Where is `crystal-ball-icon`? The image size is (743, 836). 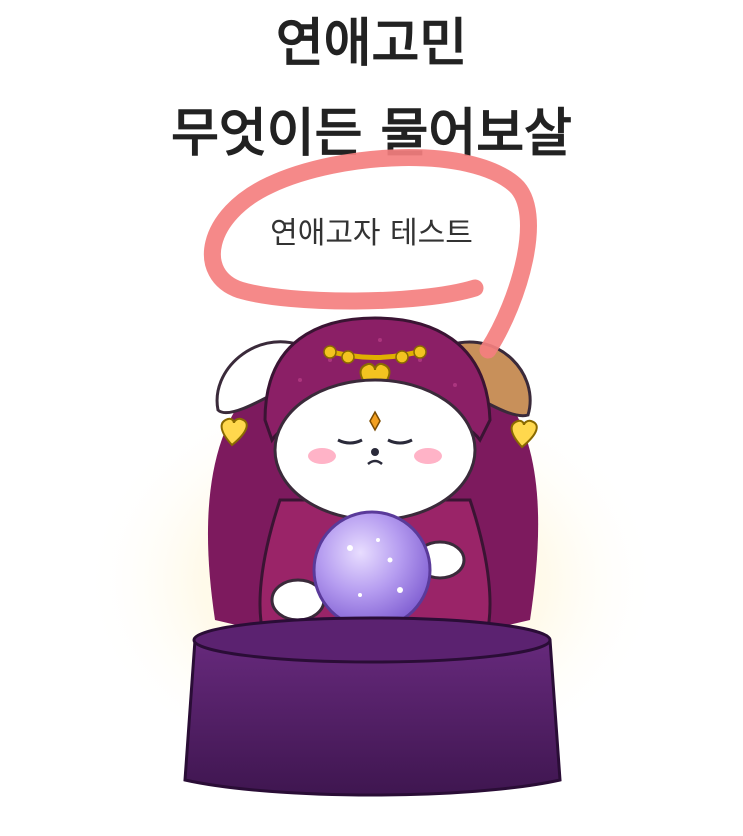 crystal-ball-icon is located at coordinates (372, 570).